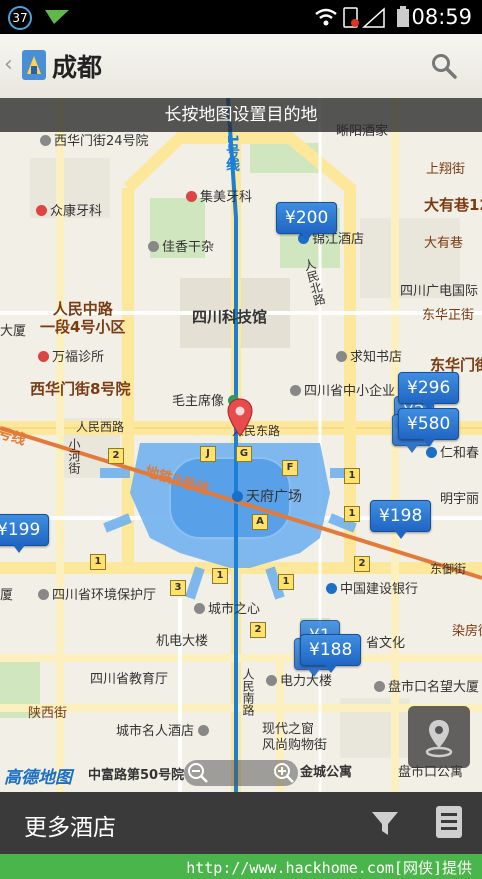 Image resolution: width=482 pixels, height=879 pixels. I want to click on place-label: 天府广场, so click(267, 496).